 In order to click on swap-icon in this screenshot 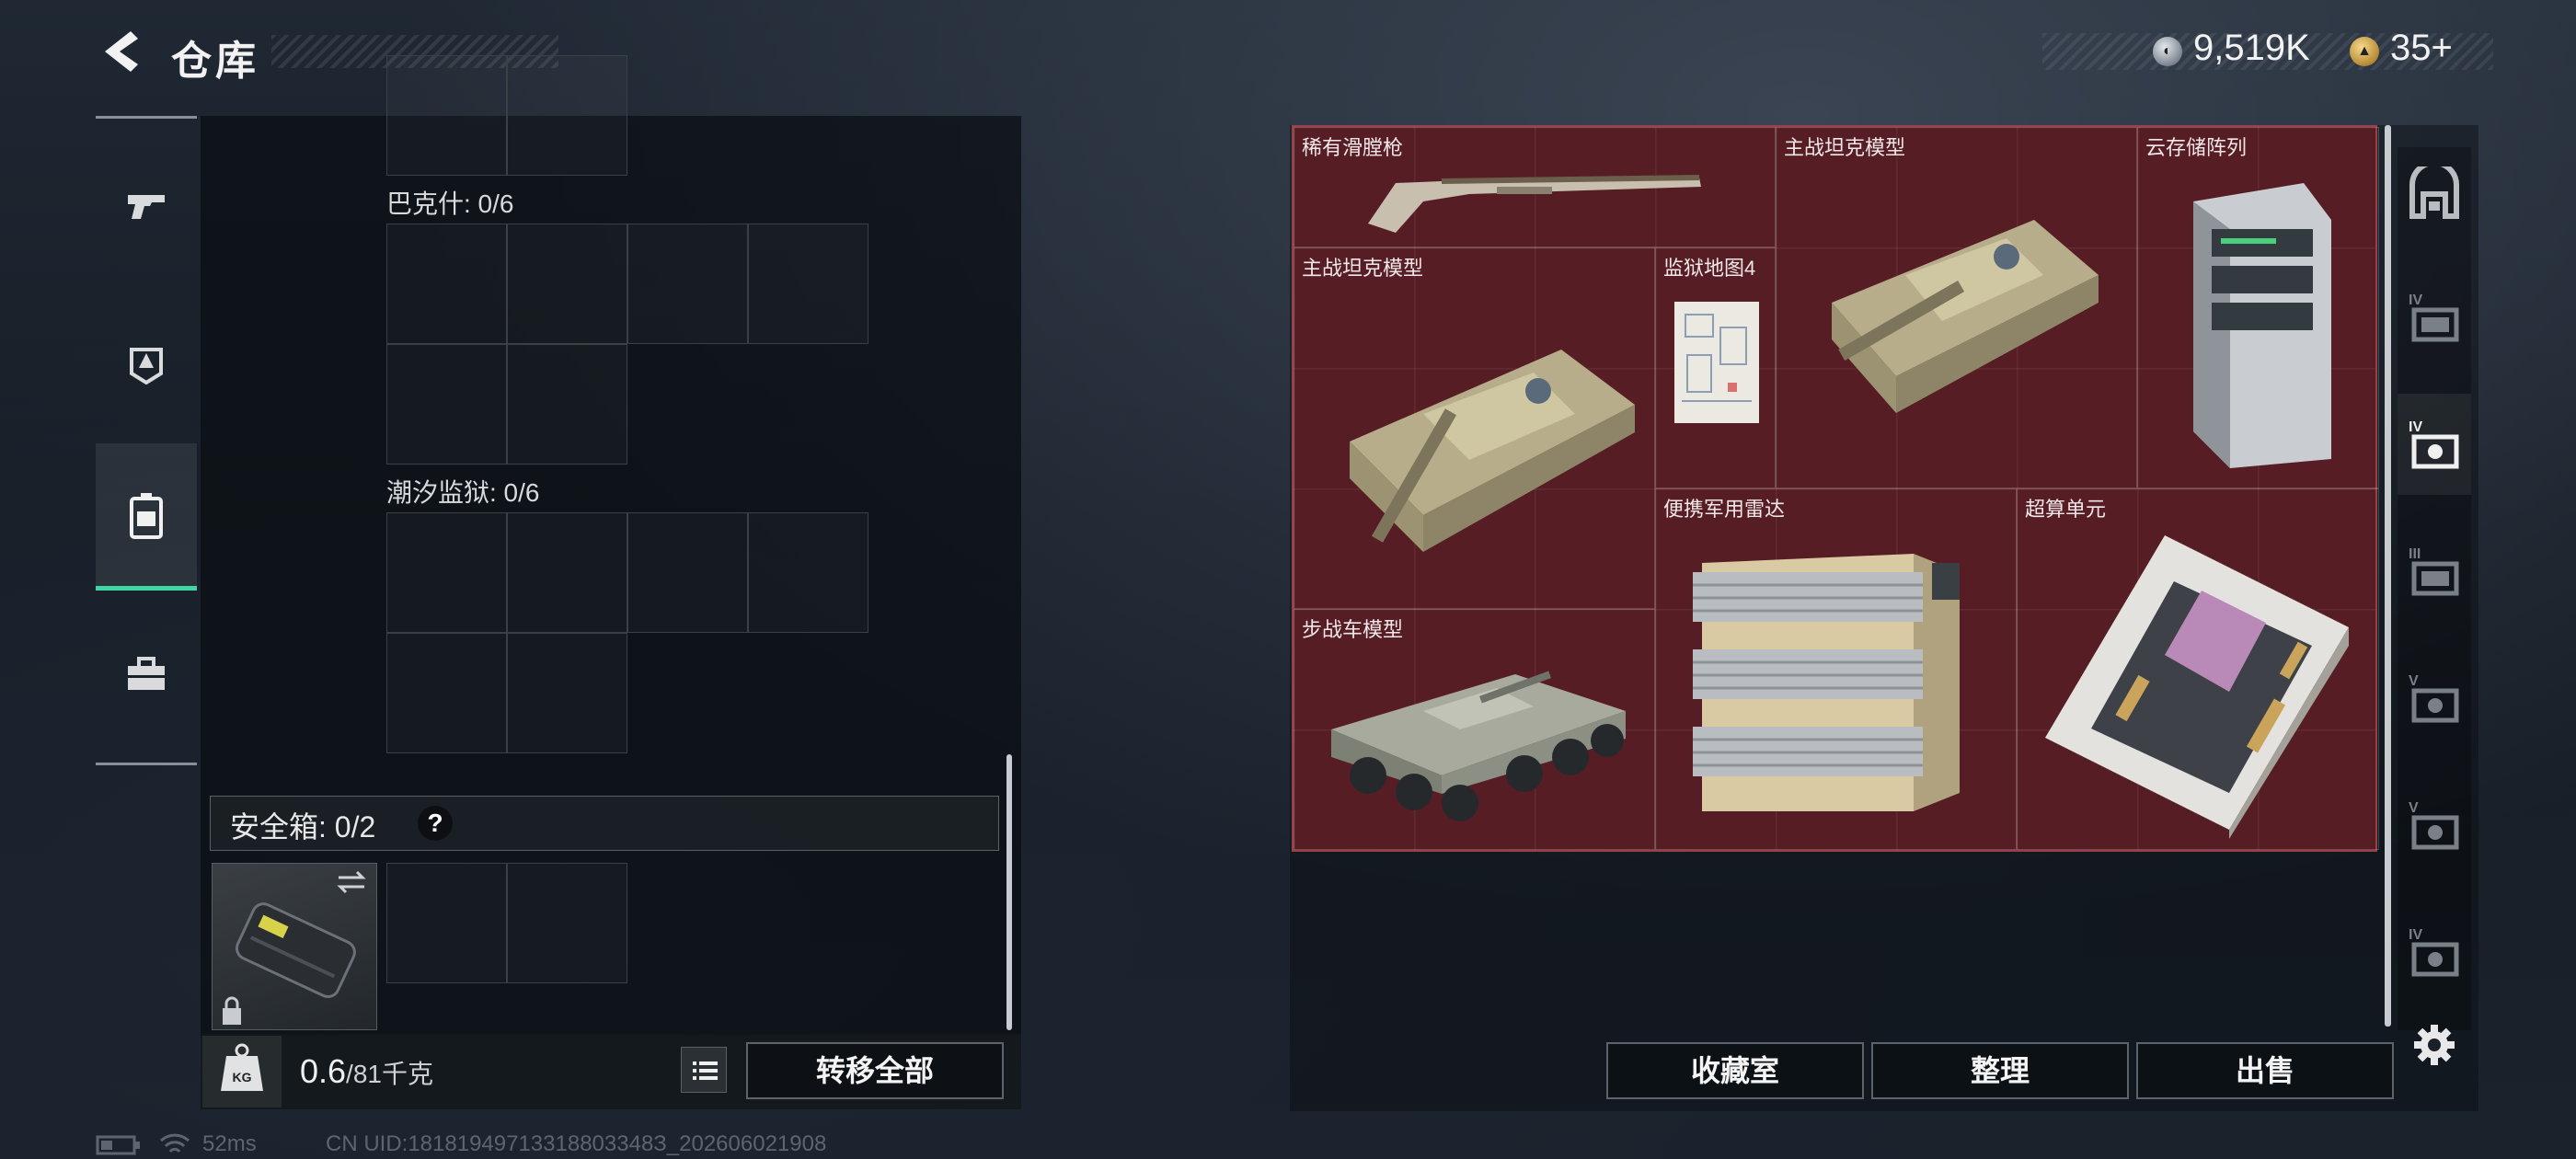, I will do `click(351, 882)`.